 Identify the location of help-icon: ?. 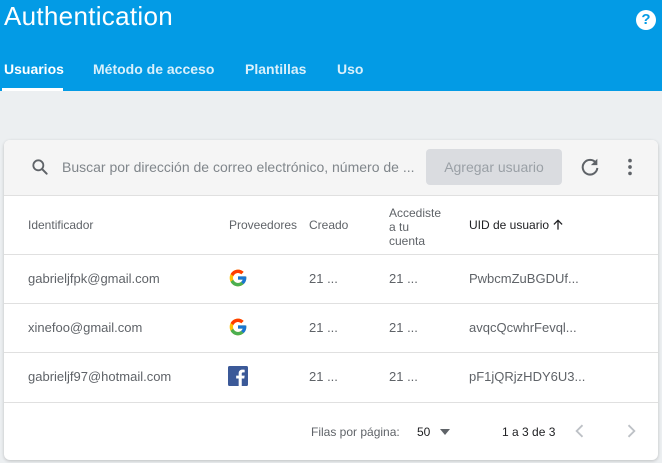
(646, 20).